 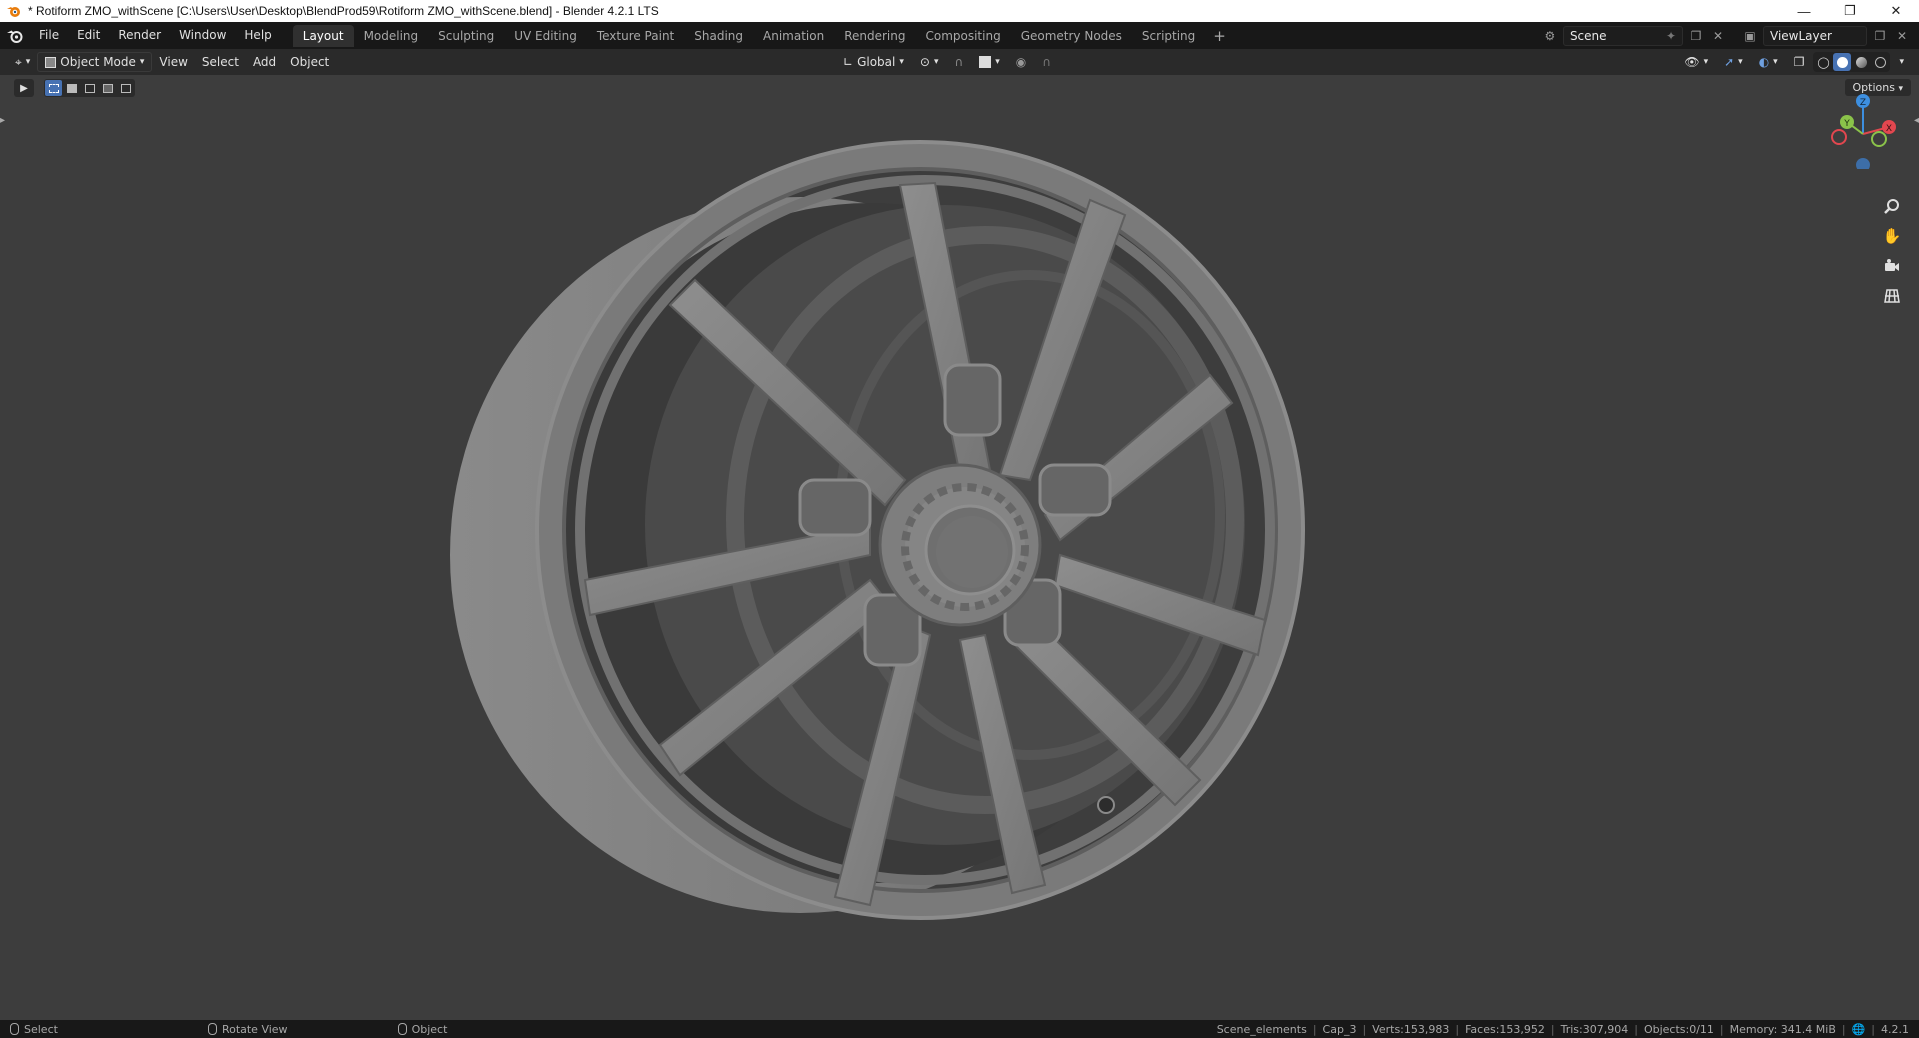 I want to click on transform-orientation-dropdown: ∟ Global ▾, so click(x=873, y=62).